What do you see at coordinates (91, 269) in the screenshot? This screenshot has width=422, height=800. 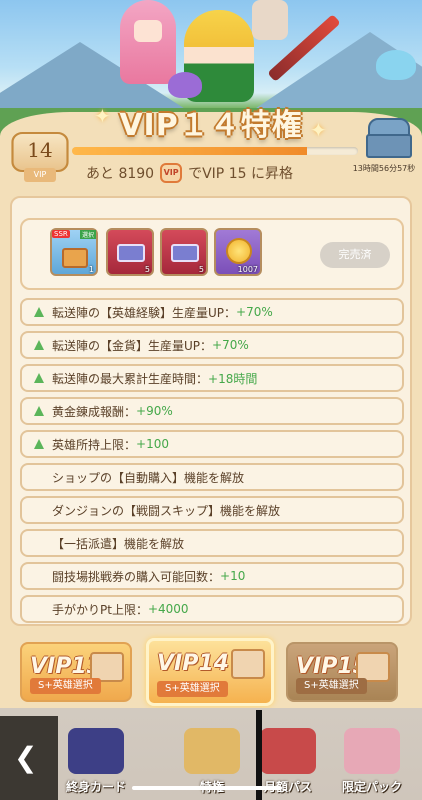 I see `reward-count: 1` at bounding box center [91, 269].